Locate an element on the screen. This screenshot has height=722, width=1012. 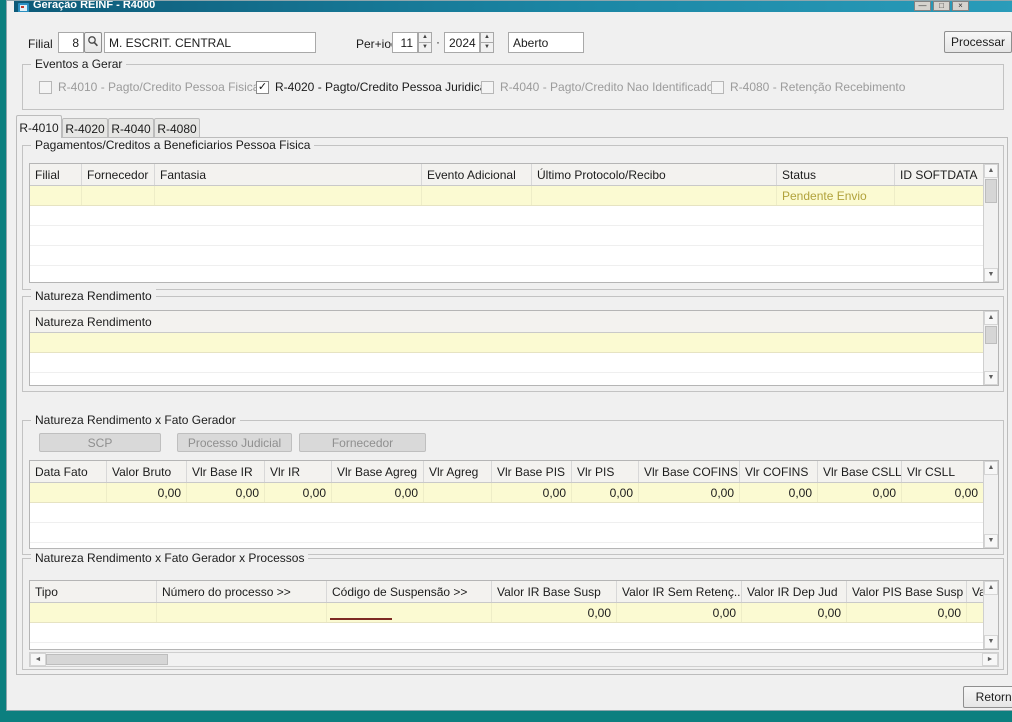
col-ultimo-protocolo: Último Protocolo/Recibo is located at coordinates (654, 174).